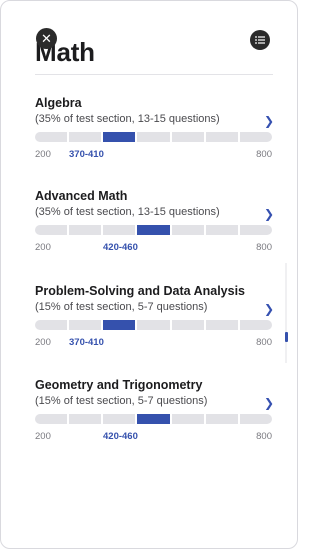  Describe the element at coordinates (81, 196) in the screenshot. I see `section-name: Advanced Math` at that location.